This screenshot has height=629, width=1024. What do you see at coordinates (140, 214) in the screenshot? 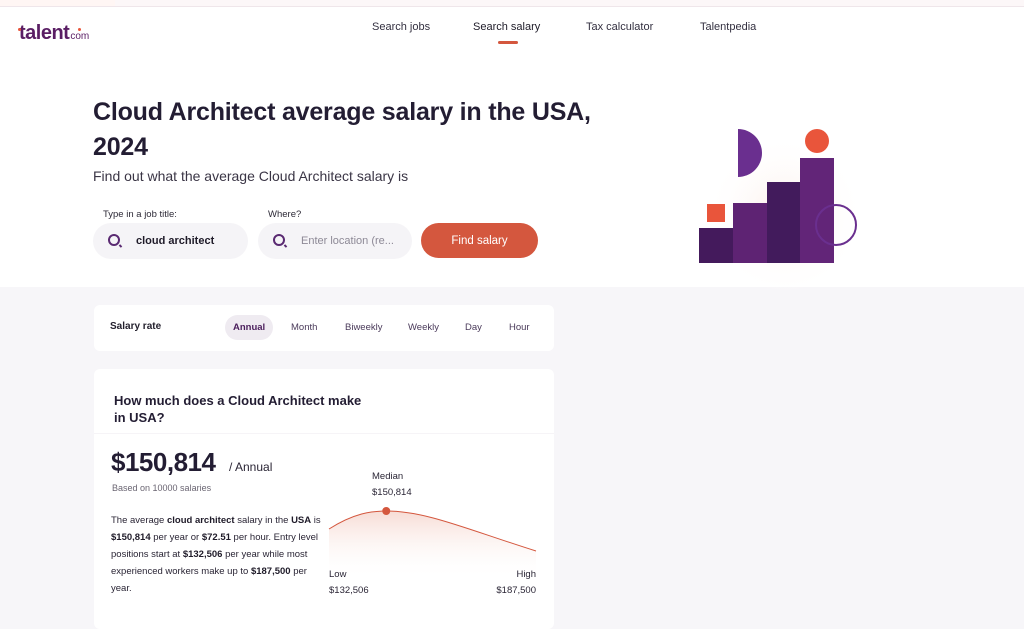
I see `job-title-label: Type in a job title:` at bounding box center [140, 214].